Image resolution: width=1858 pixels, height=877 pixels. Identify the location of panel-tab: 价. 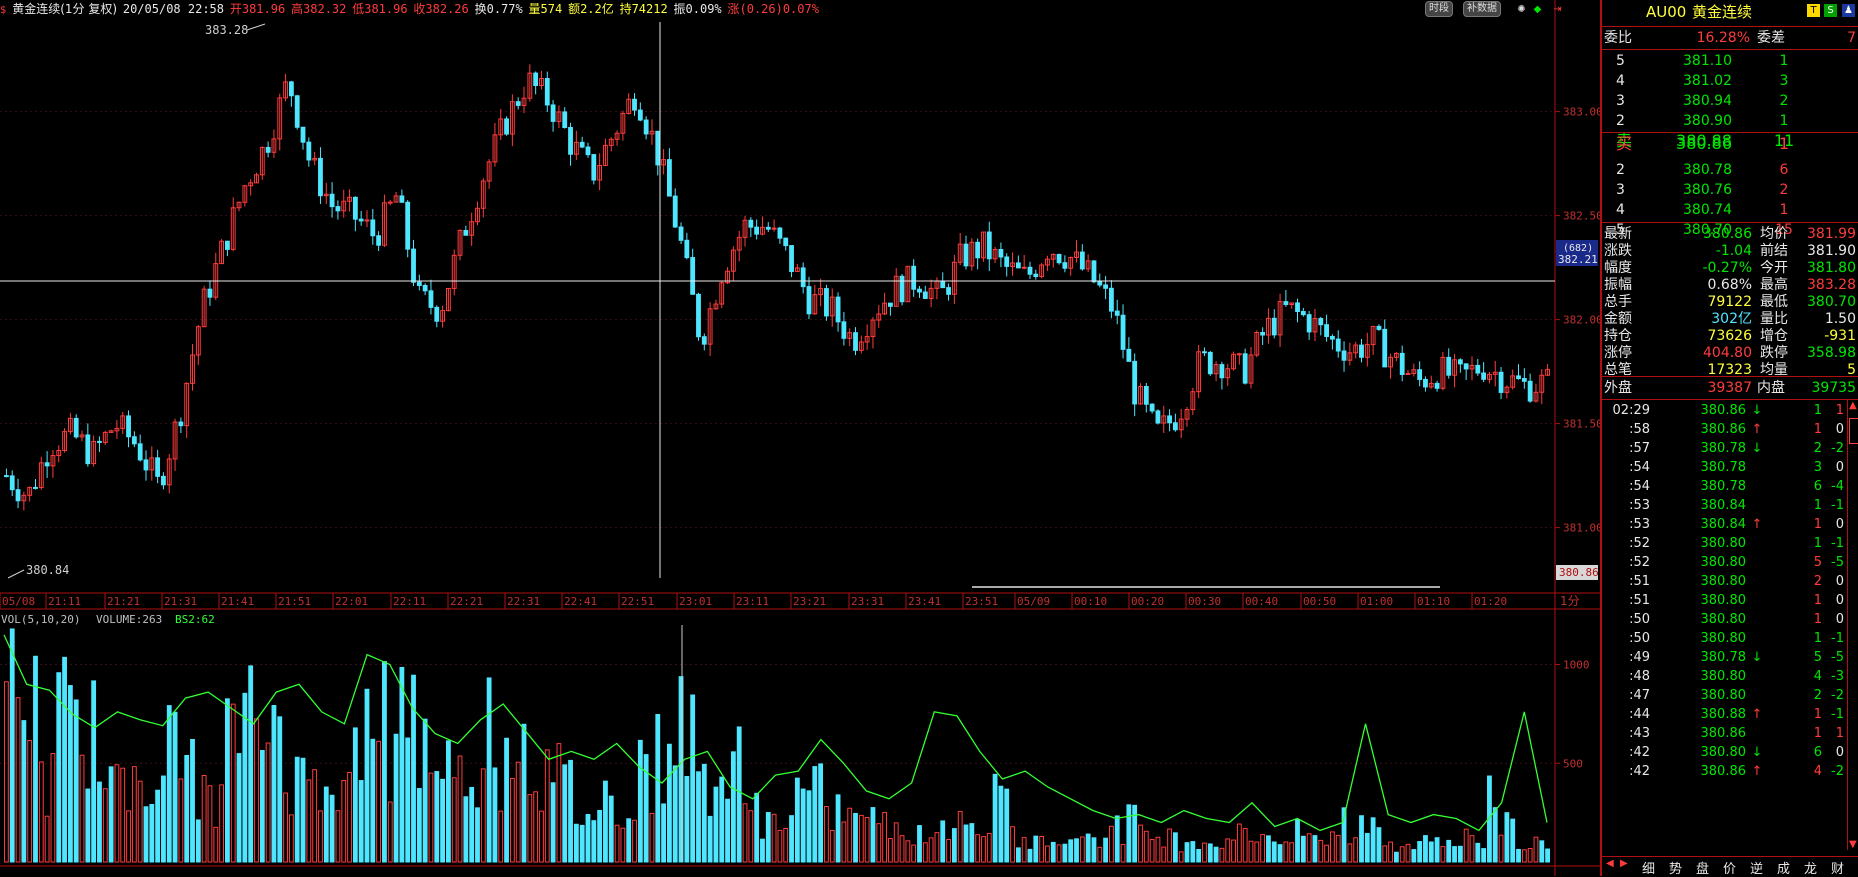
(1729, 867).